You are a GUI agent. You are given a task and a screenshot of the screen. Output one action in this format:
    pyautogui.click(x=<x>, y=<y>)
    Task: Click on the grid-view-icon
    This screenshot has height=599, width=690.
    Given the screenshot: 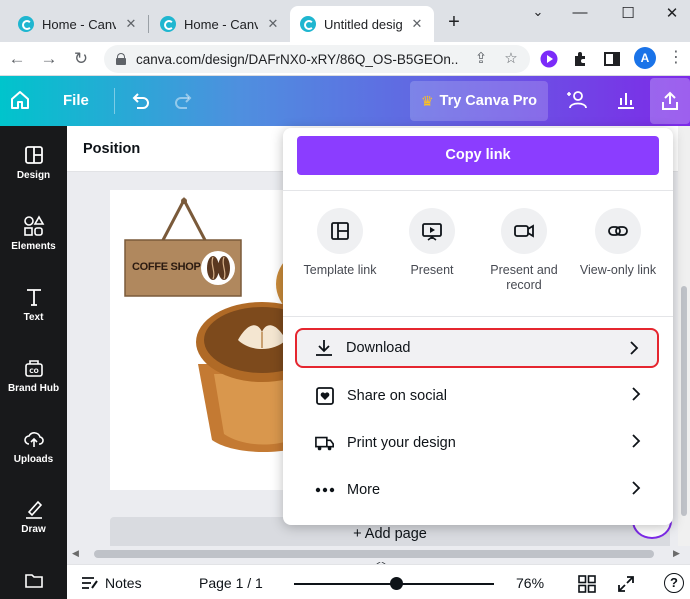 What is the action you would take?
    pyautogui.click(x=587, y=584)
    